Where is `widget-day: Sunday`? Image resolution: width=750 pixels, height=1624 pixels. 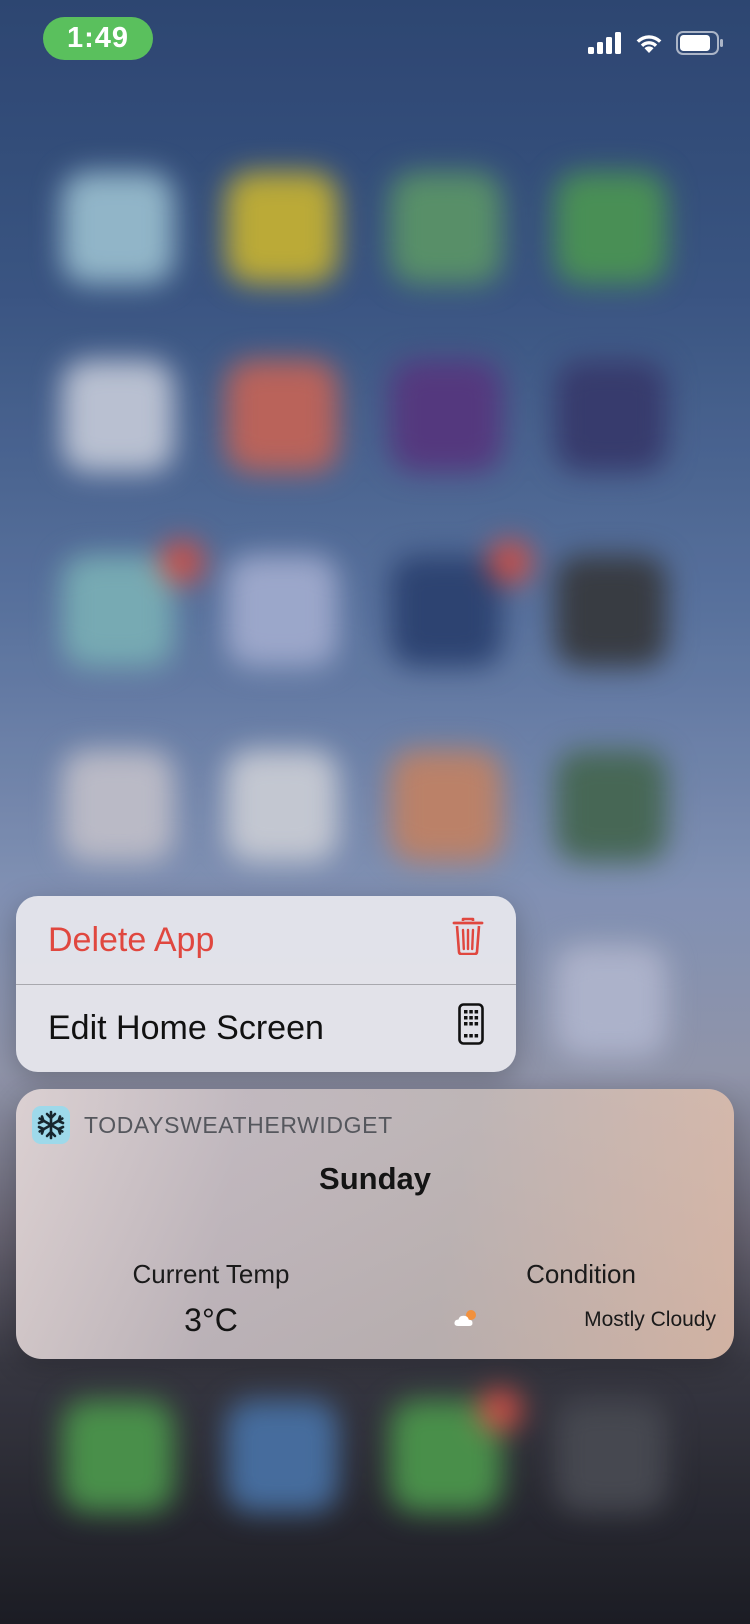 widget-day: Sunday is located at coordinates (375, 1178).